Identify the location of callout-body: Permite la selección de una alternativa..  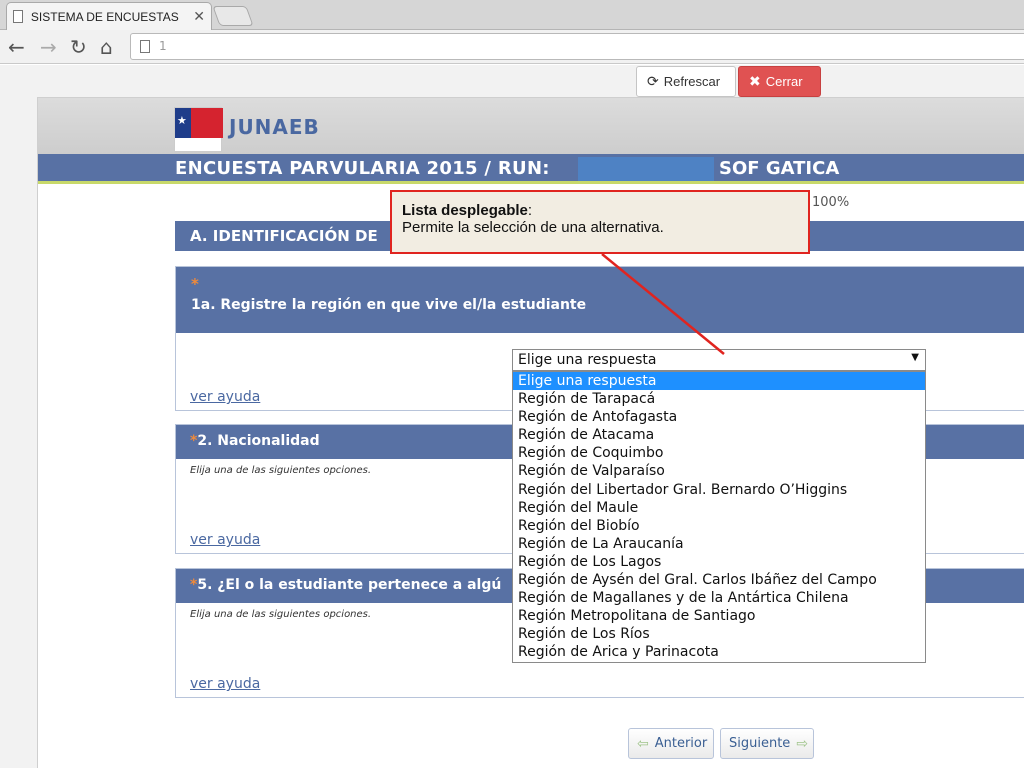
(533, 227).